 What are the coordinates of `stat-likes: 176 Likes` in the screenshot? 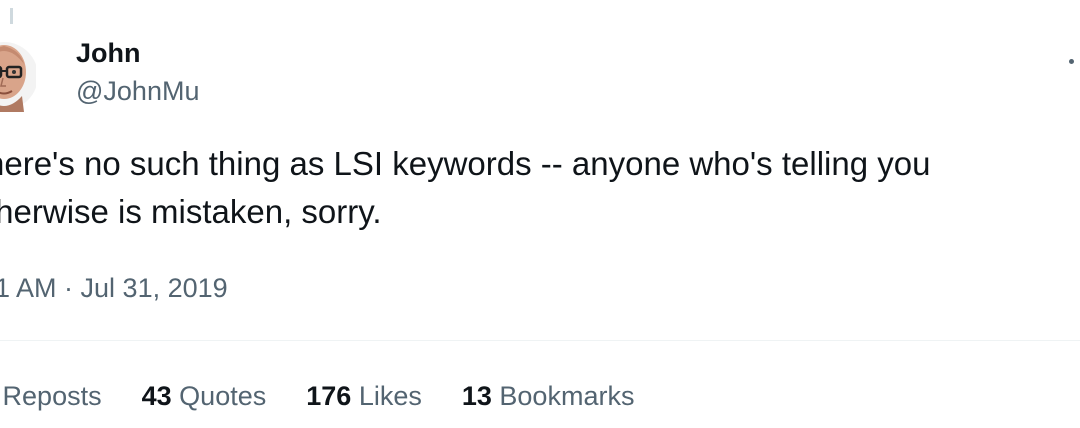 It's located at (364, 396).